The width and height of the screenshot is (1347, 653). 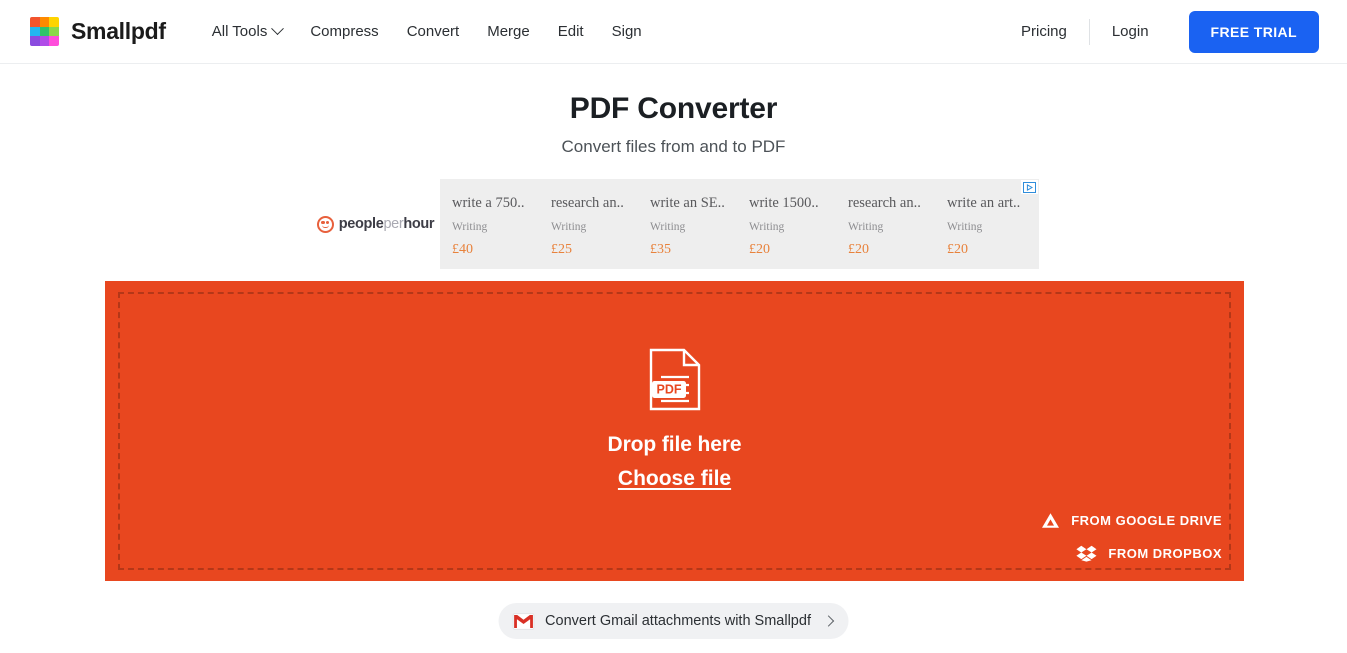 What do you see at coordinates (829, 621) in the screenshot?
I see `chevron-right-icon` at bounding box center [829, 621].